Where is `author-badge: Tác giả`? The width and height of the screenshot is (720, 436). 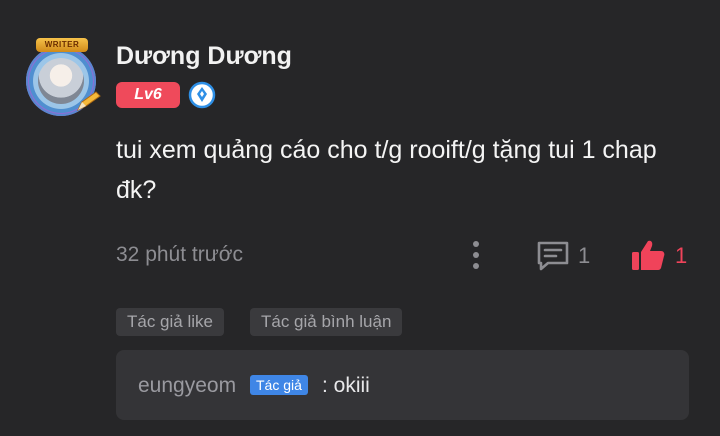 author-badge: Tác giả is located at coordinates (279, 385).